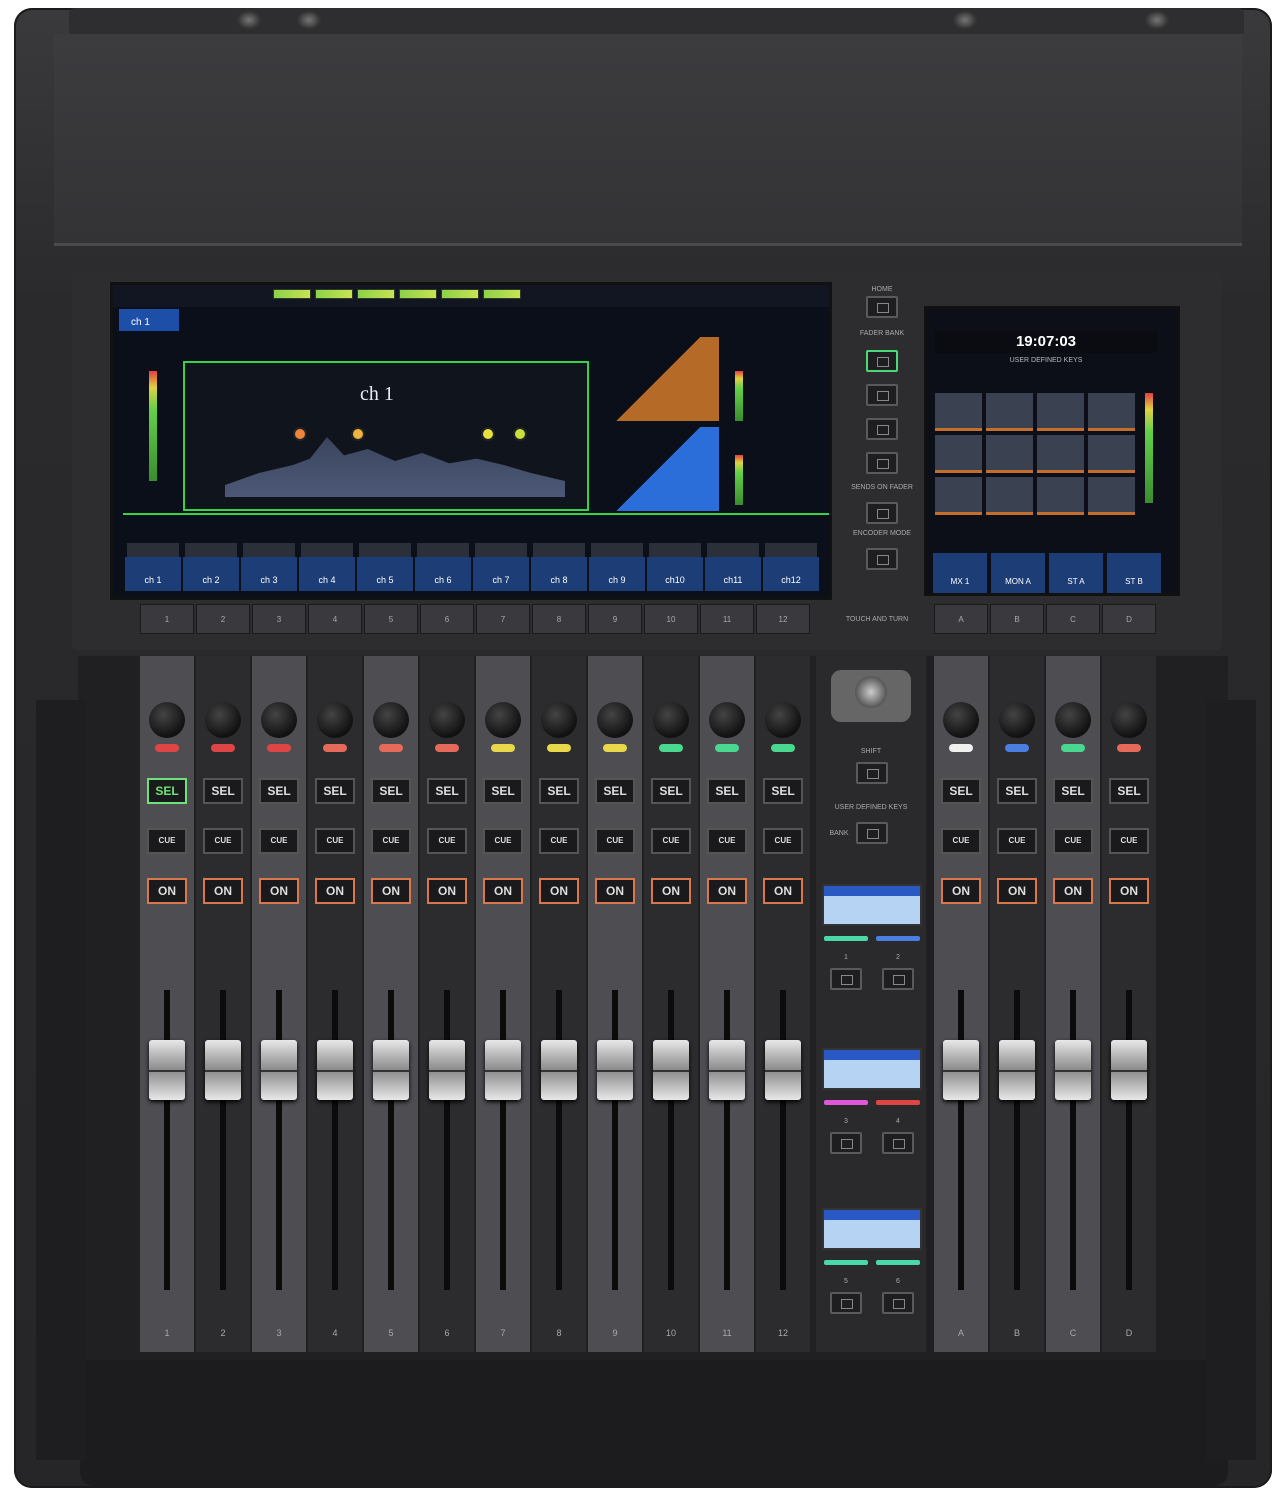 The image size is (1287, 1500). I want to click on aux-select-key: A, so click(961, 619).